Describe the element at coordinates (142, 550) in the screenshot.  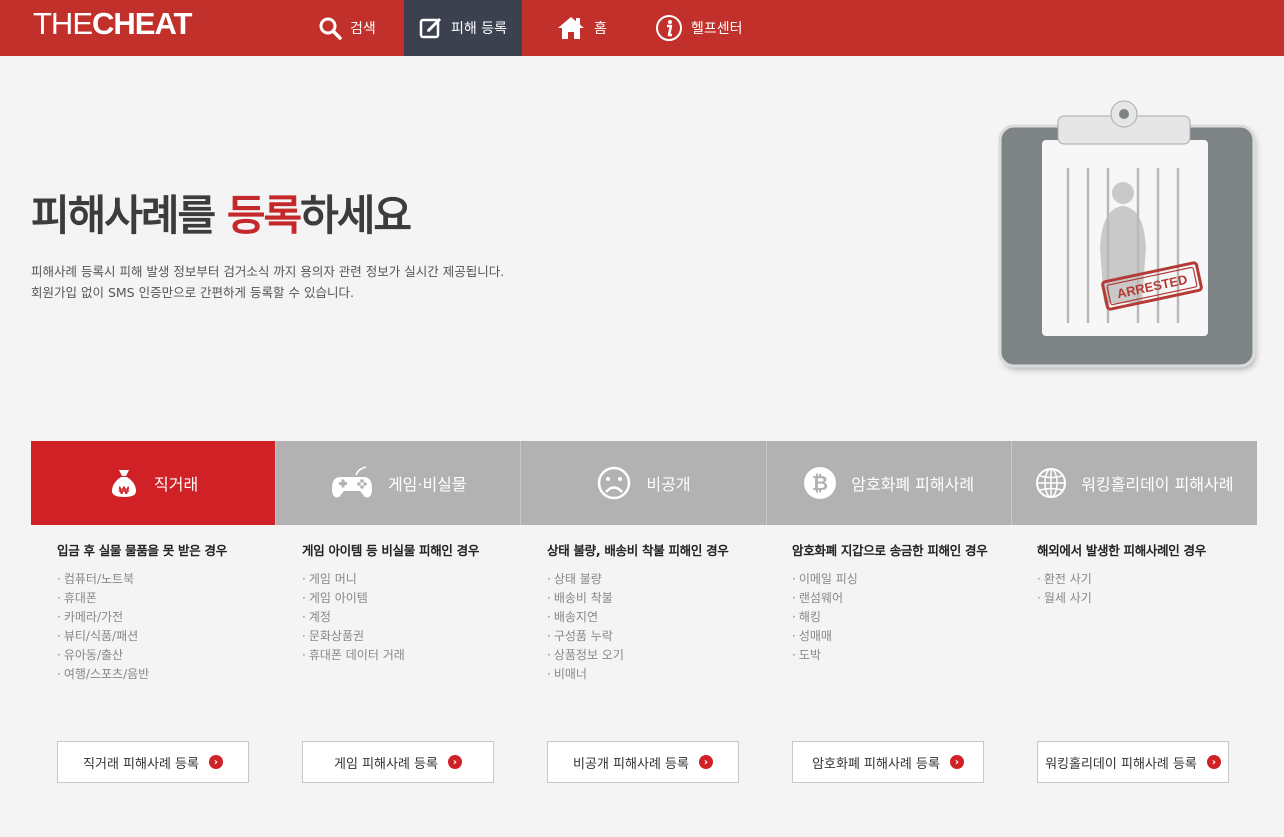
I see `column-heading: 입금 후 실물 물품을 못 받은 경우` at that location.